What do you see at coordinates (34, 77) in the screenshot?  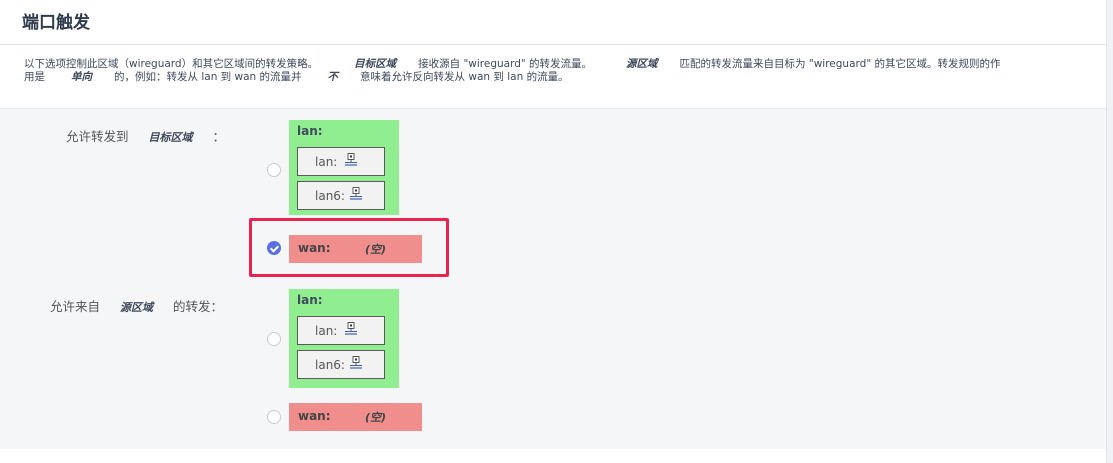 I see `desc-part-4: 用是` at bounding box center [34, 77].